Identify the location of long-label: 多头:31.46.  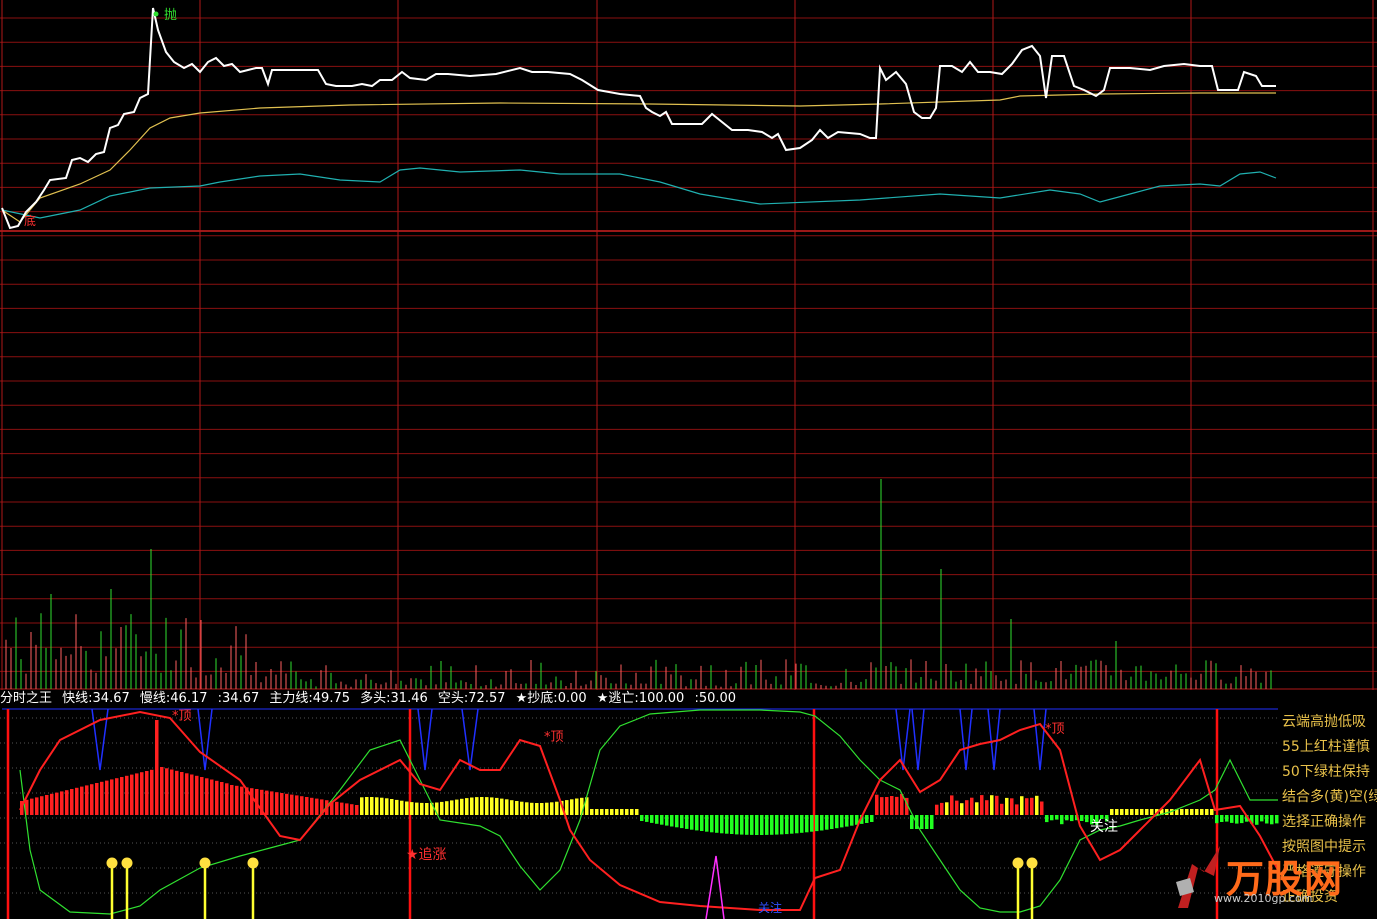
(394, 698).